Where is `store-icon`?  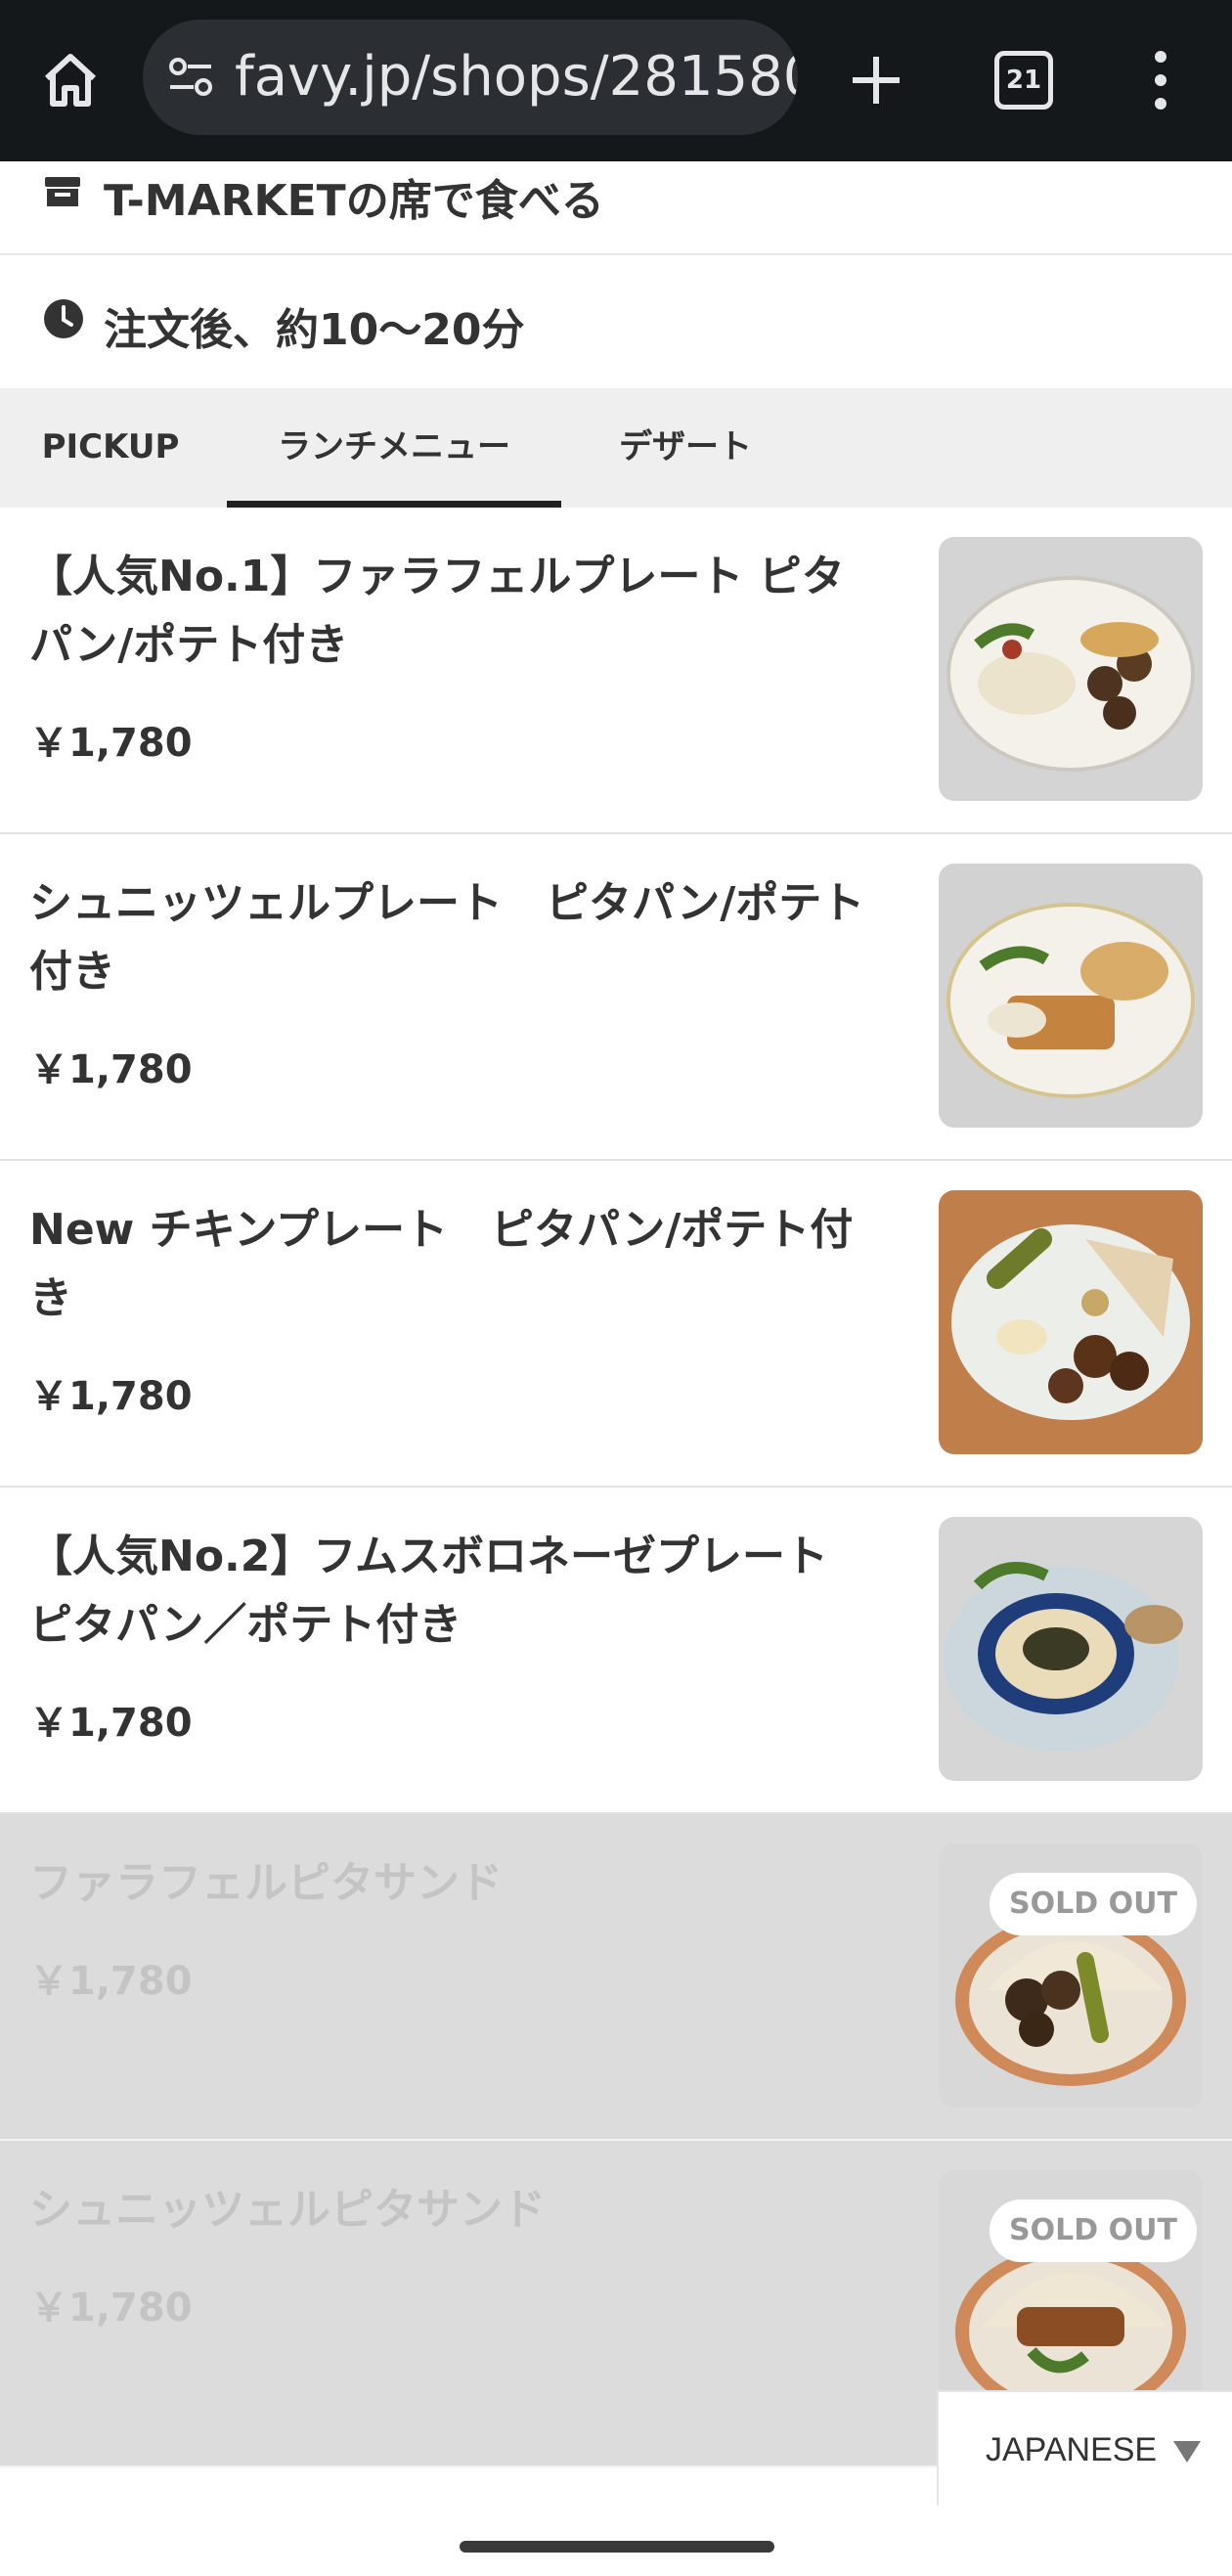
store-icon is located at coordinates (62, 191).